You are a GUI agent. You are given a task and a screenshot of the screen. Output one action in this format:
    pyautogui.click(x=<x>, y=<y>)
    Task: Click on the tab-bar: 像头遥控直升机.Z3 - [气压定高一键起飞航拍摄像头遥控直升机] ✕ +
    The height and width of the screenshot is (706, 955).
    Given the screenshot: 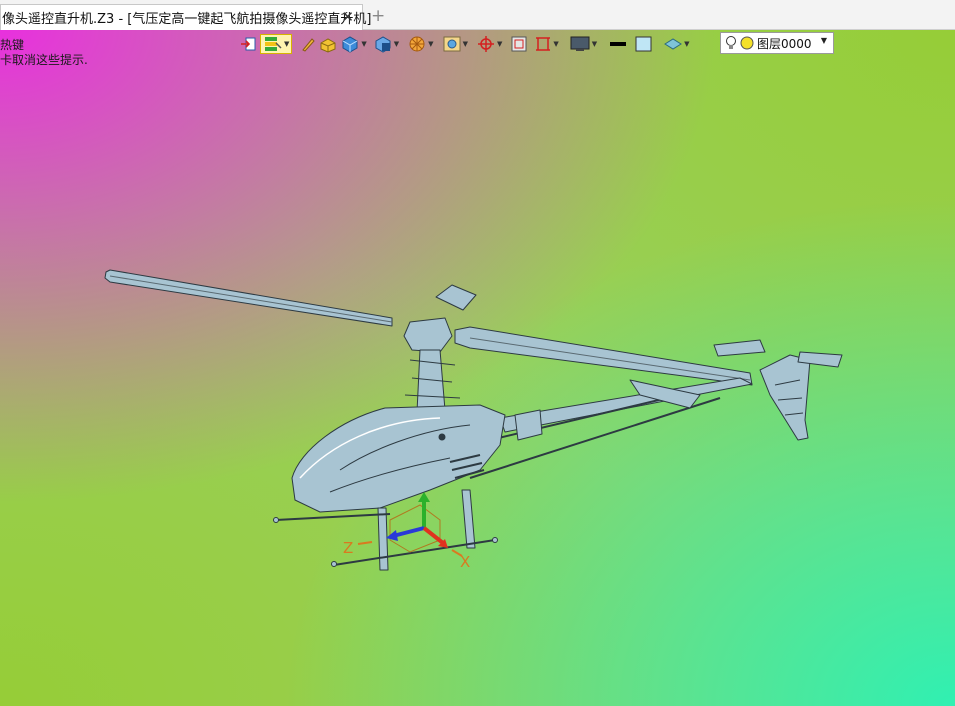 What is the action you would take?
    pyautogui.click(x=477, y=15)
    